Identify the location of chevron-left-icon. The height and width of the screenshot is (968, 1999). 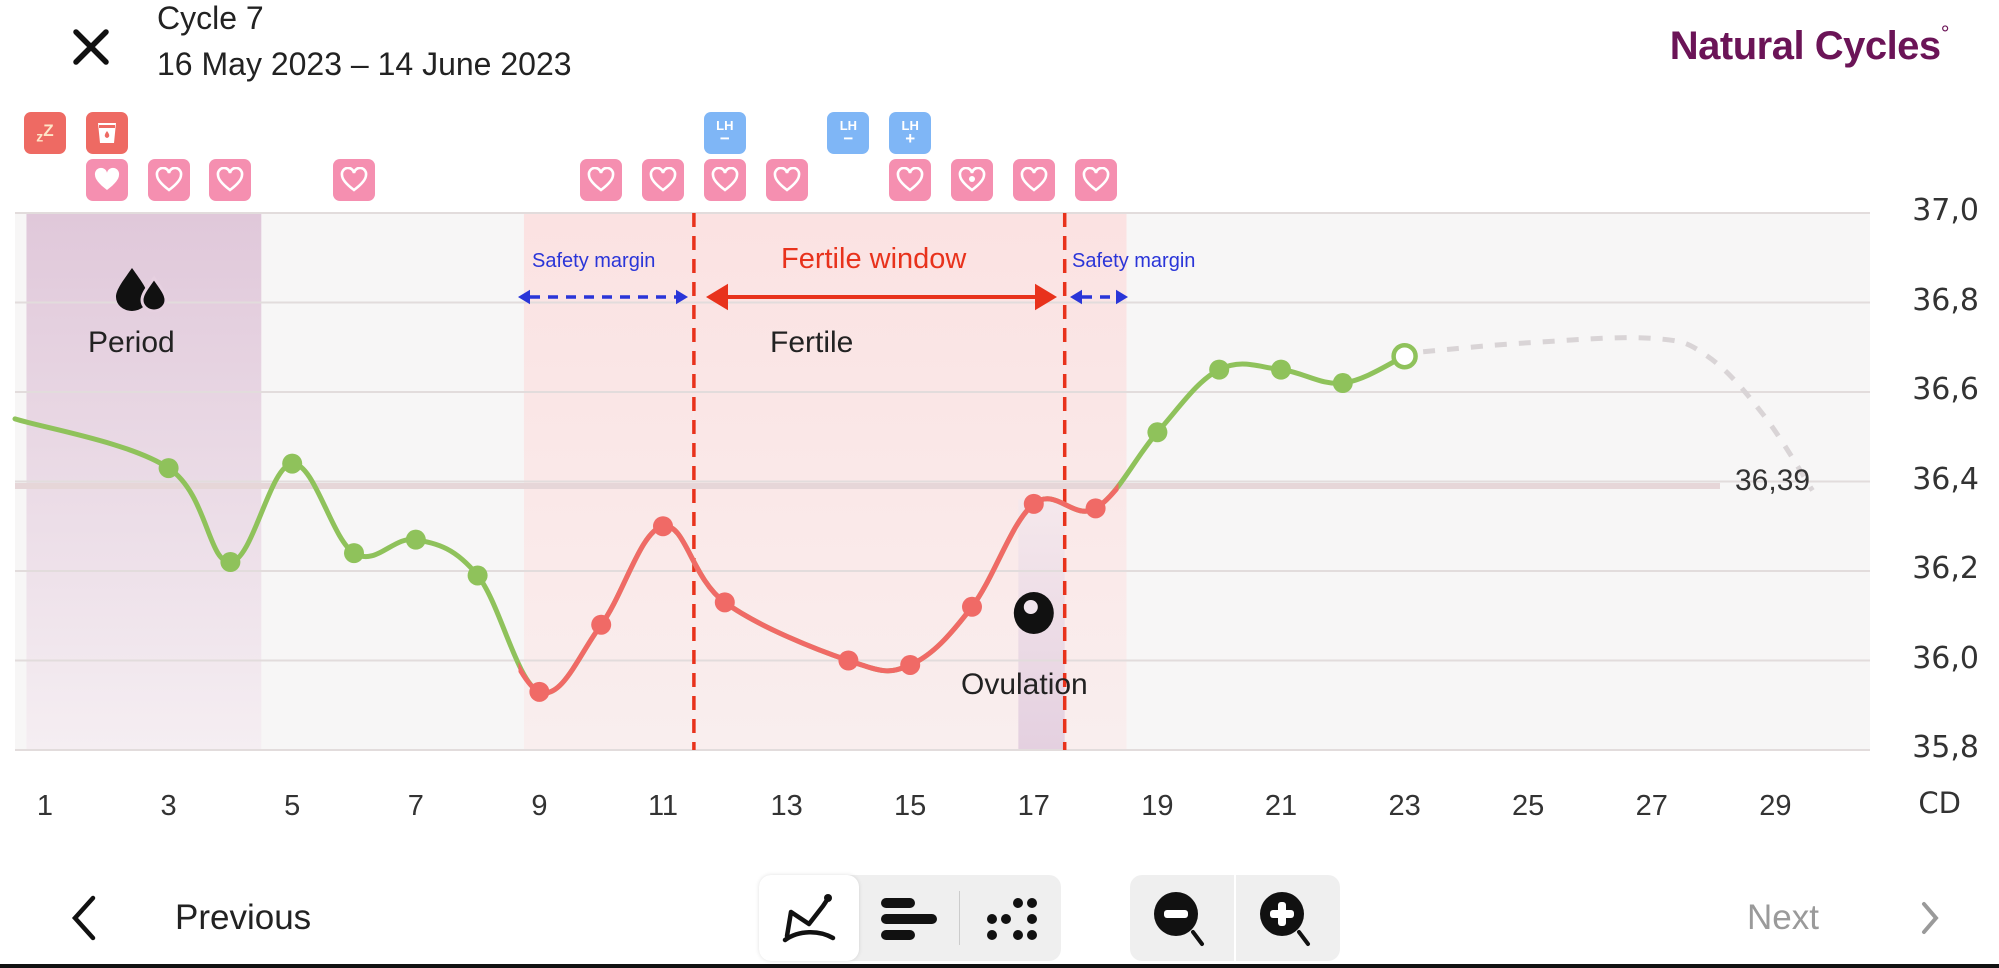
(83, 918).